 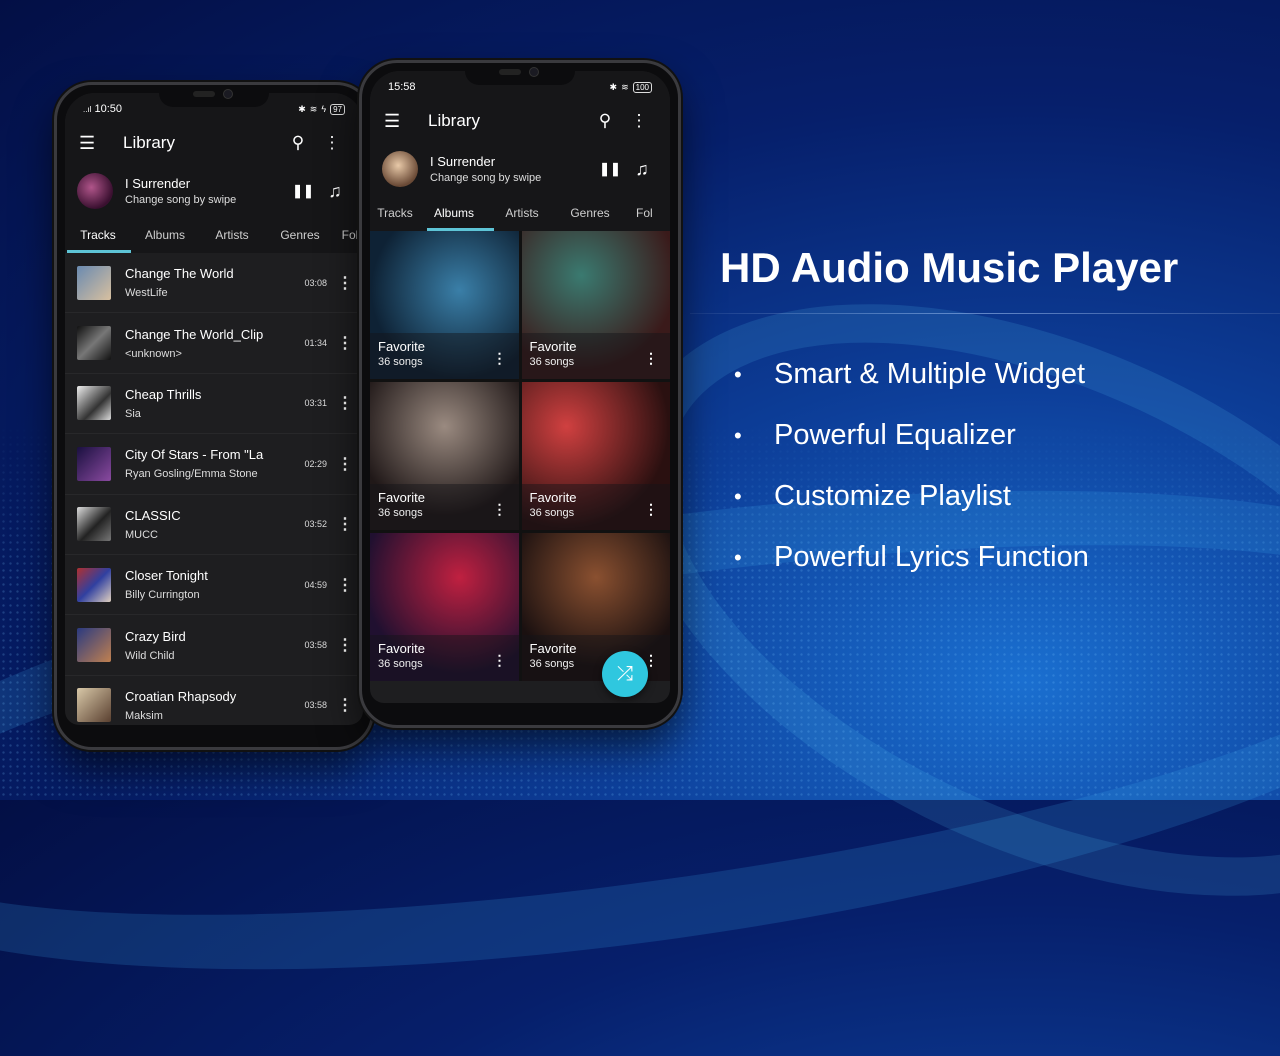 What do you see at coordinates (930, 374) in the screenshot?
I see `feature-text: Smart & Multiple Widget` at bounding box center [930, 374].